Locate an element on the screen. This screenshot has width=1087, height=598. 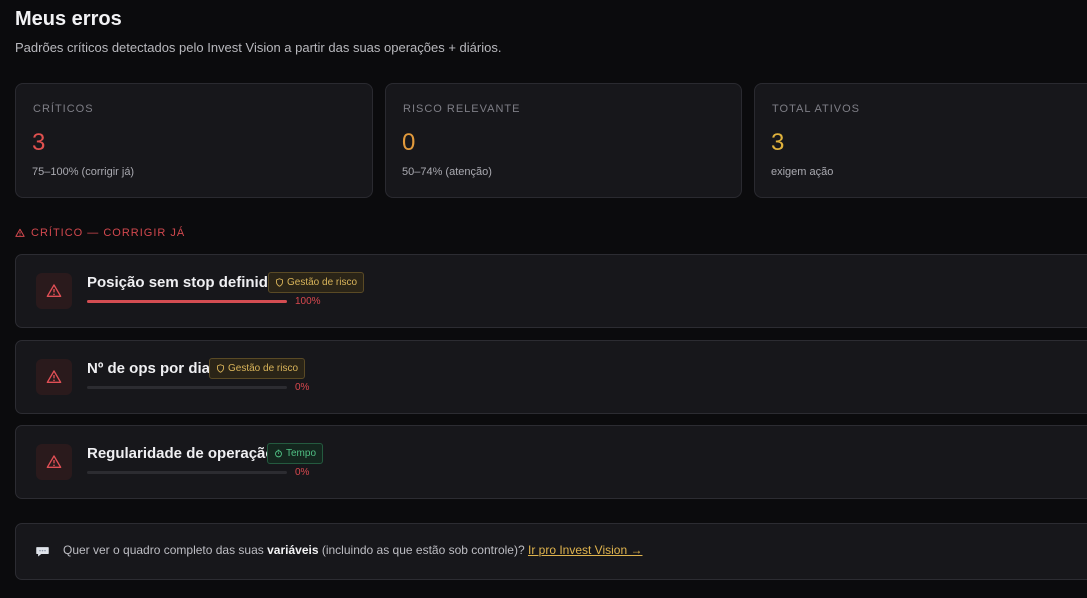
page-title: Meus erros is located at coordinates (68, 19).